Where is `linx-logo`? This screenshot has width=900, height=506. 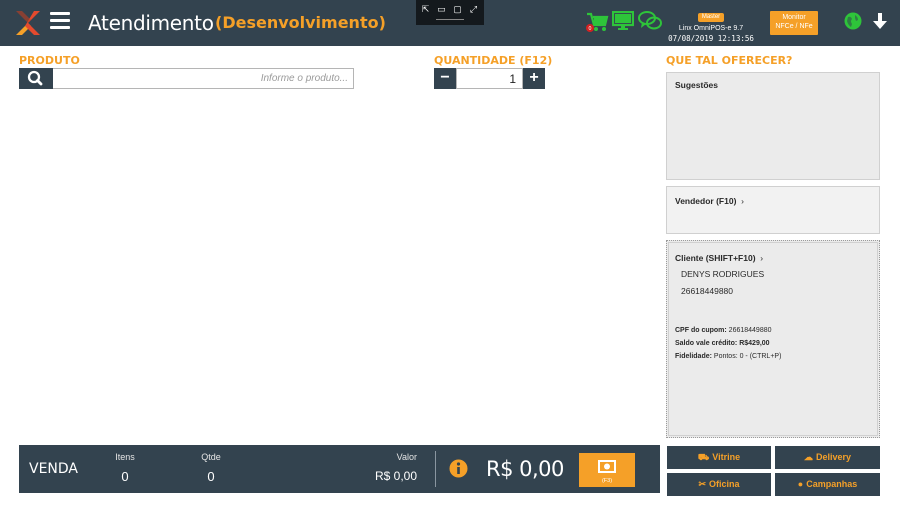 linx-logo is located at coordinates (28, 23).